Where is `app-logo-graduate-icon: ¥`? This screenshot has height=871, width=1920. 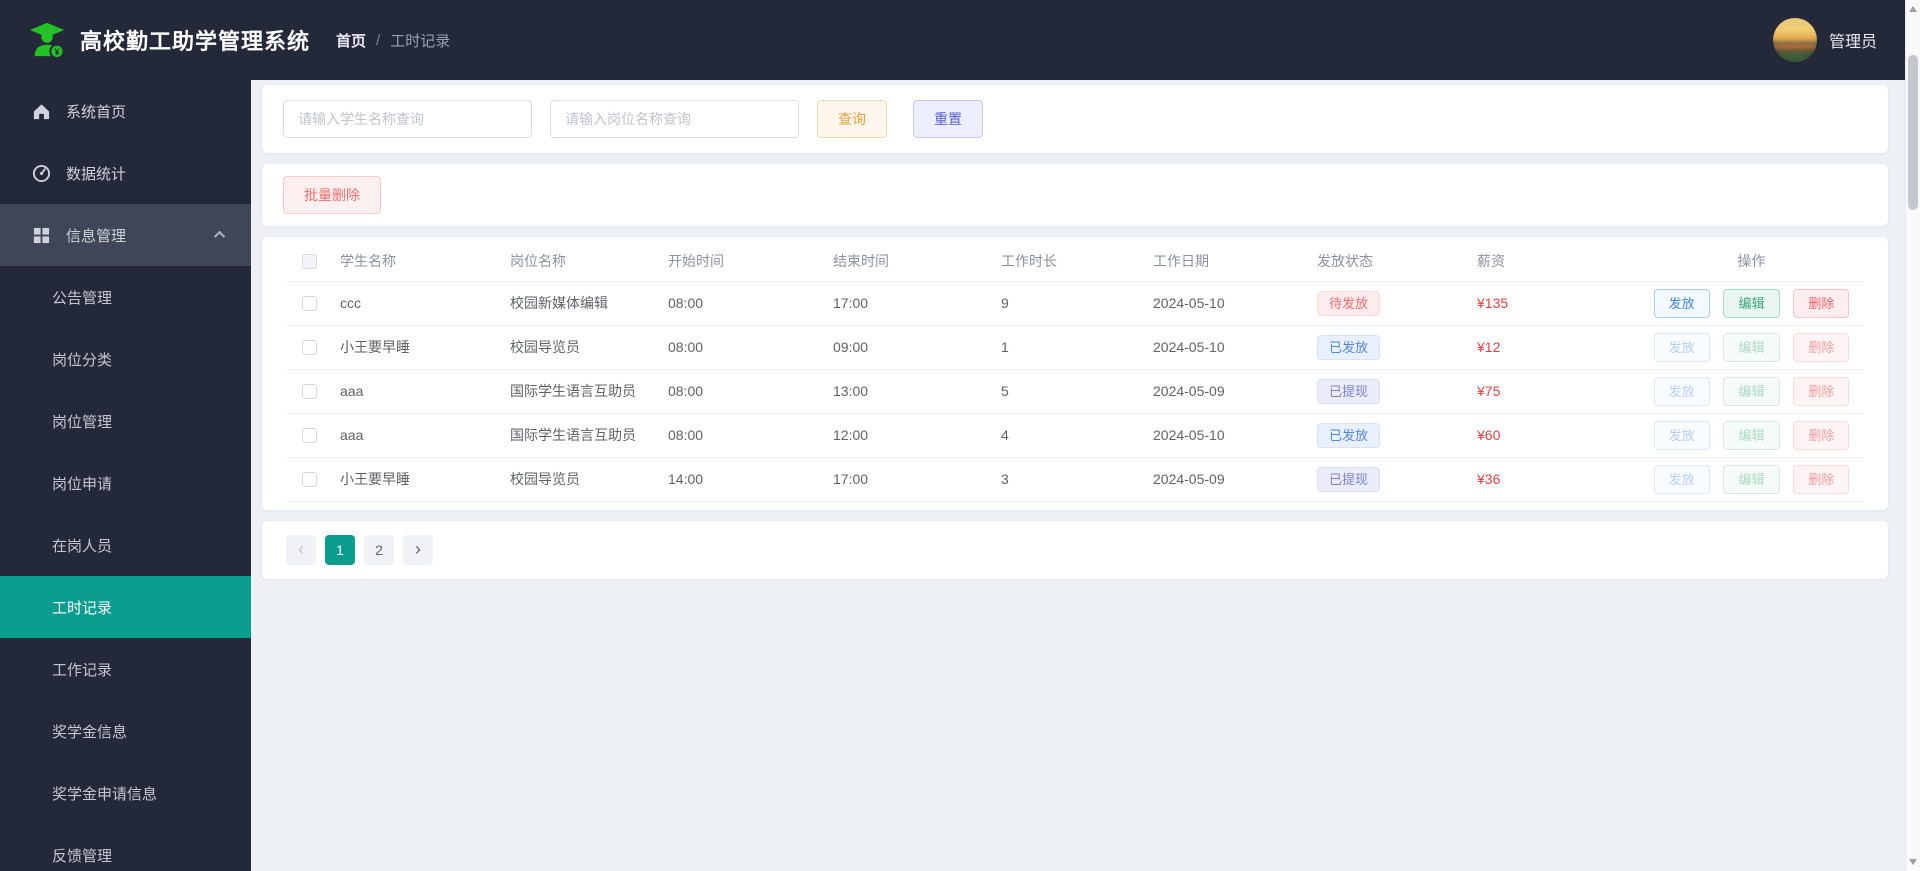
app-logo-graduate-icon: ¥ is located at coordinates (47, 40).